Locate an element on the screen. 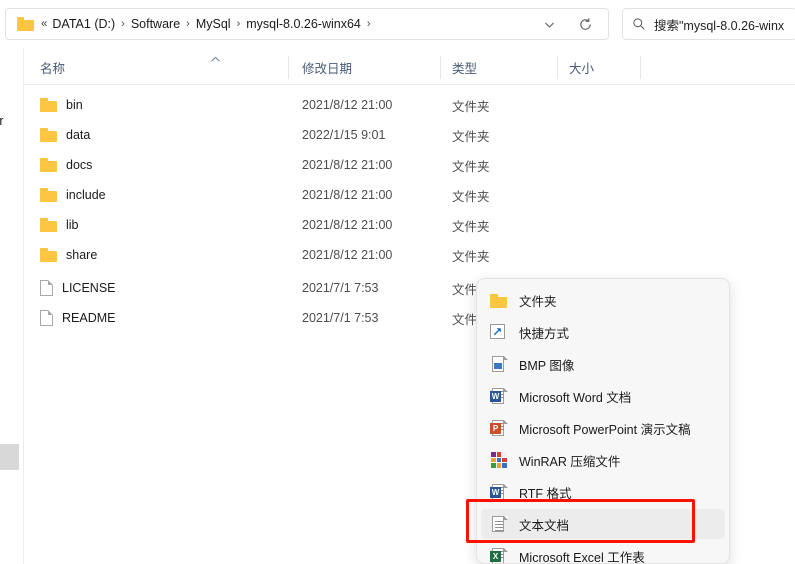 This screenshot has height=564, width=795. text-document-icon is located at coordinates (499, 524).